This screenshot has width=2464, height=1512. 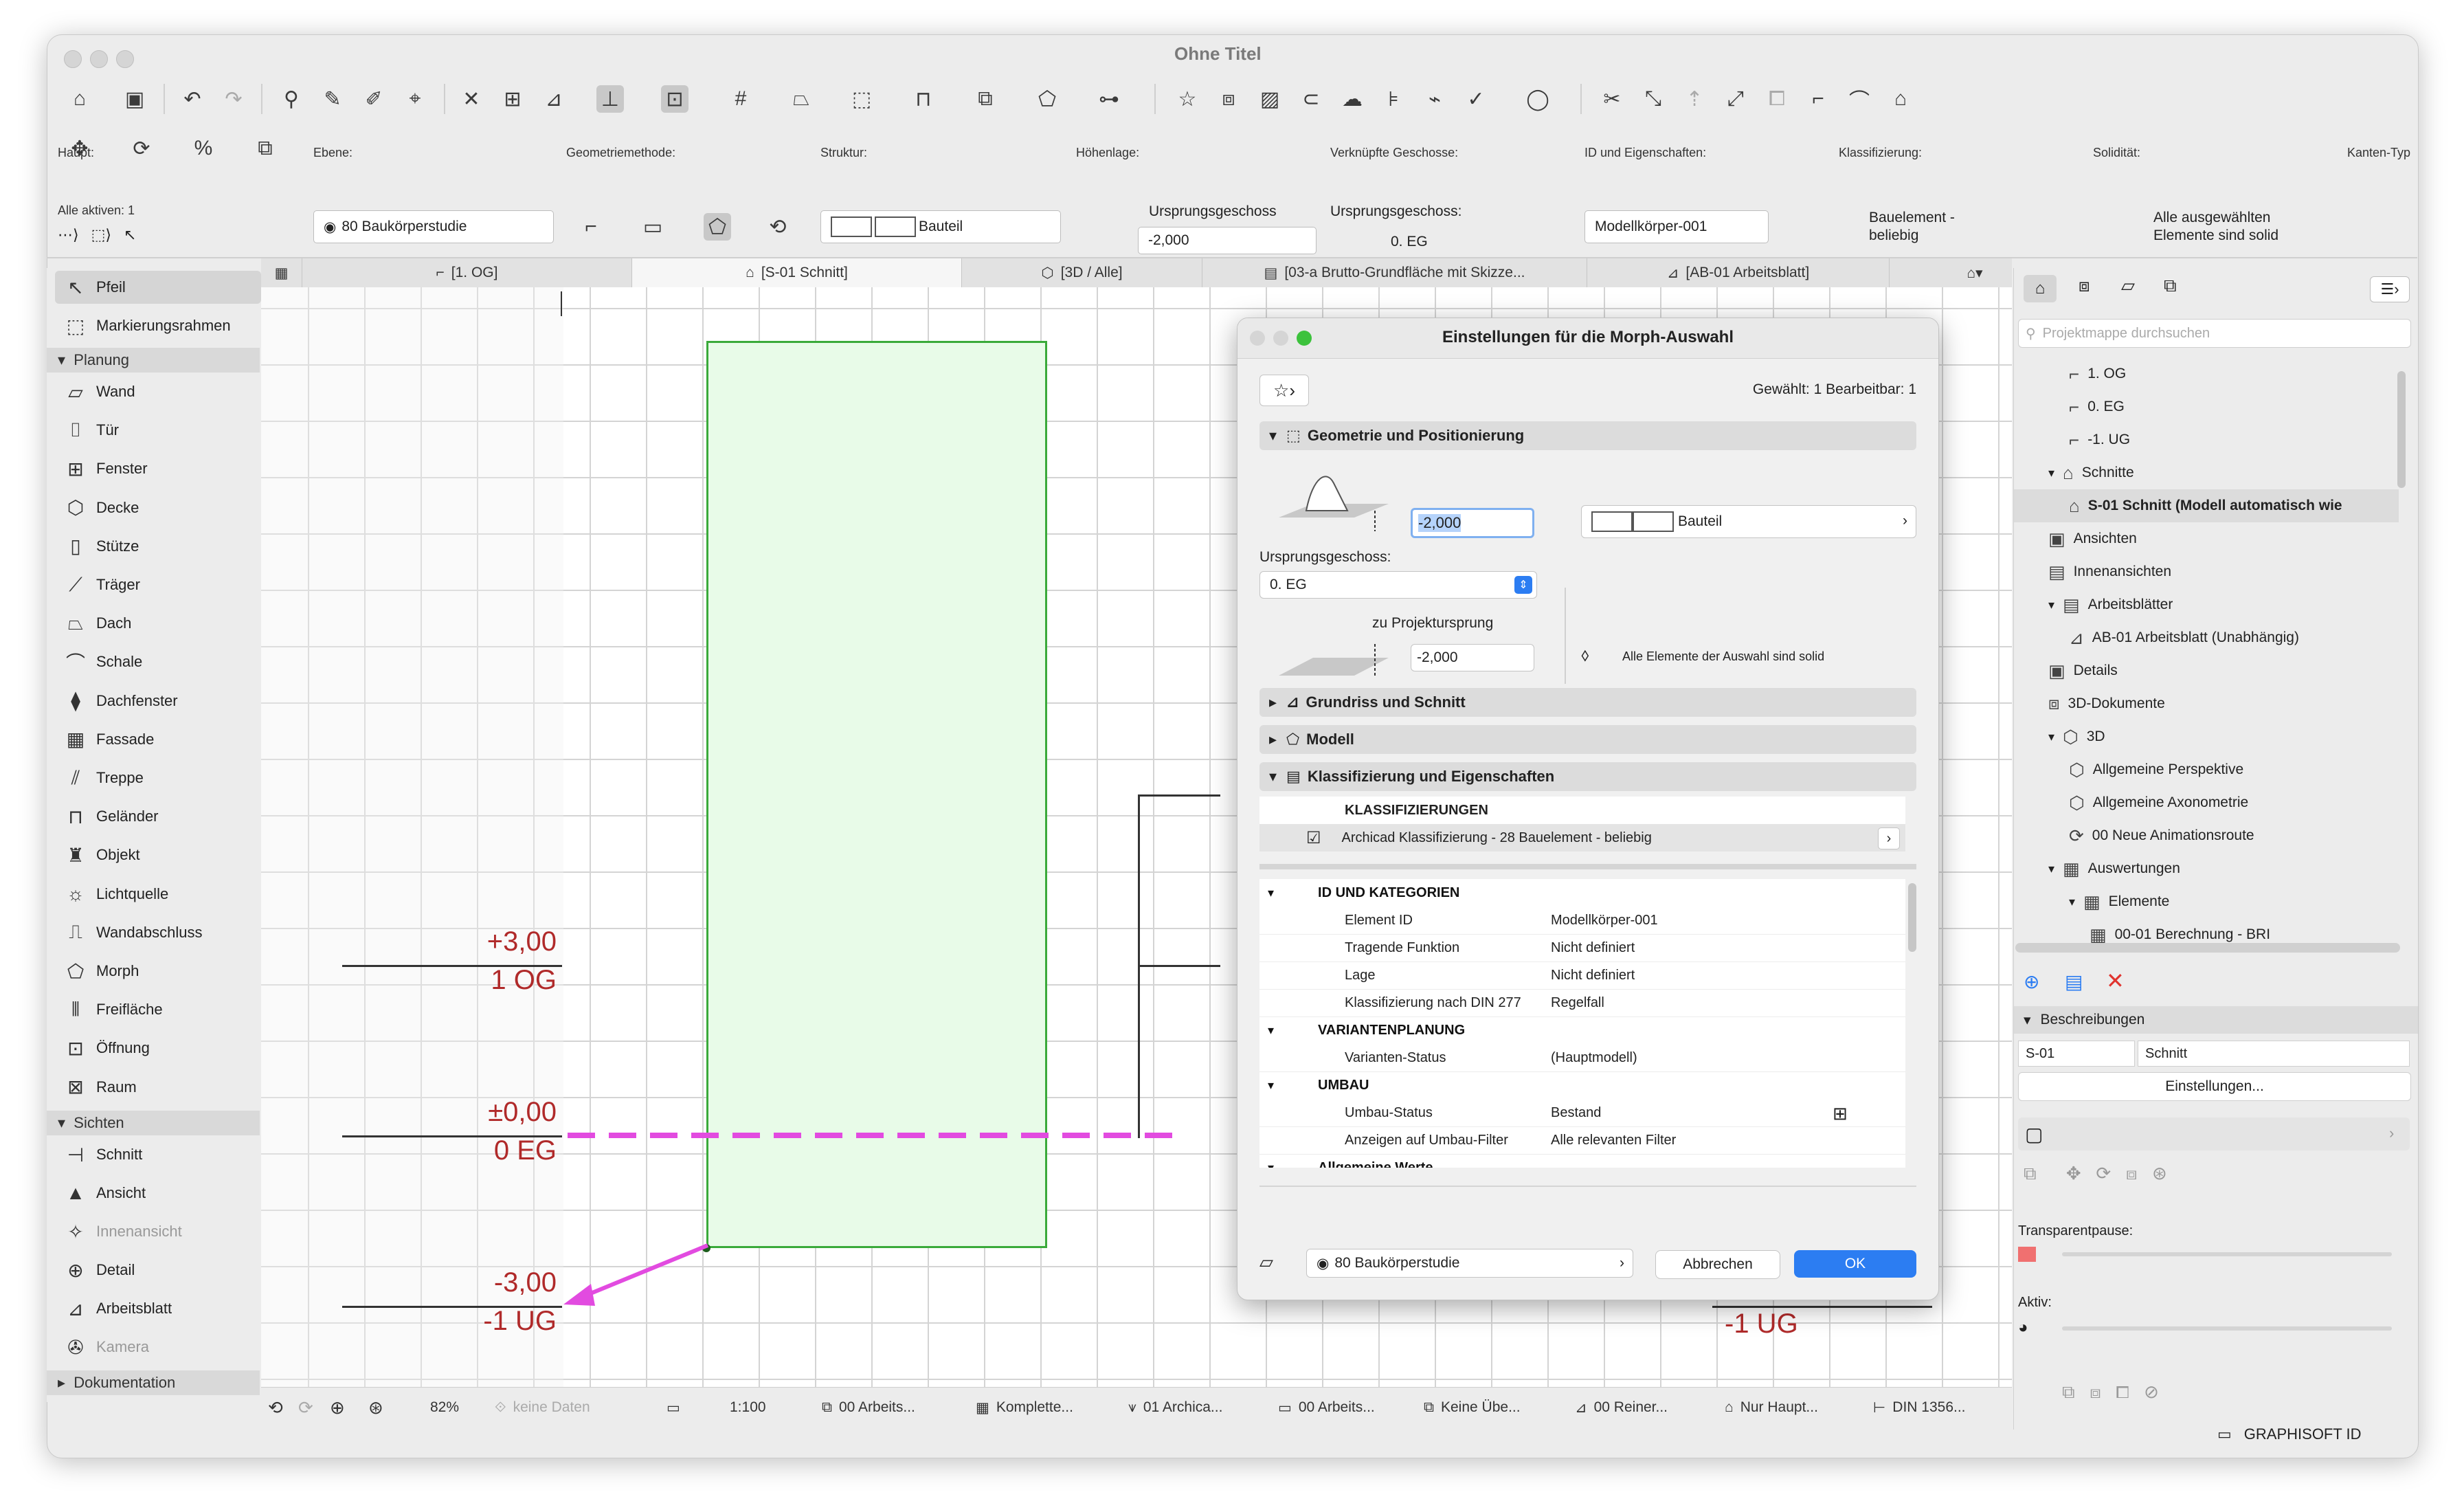 What do you see at coordinates (797, 272) in the screenshot?
I see `tab-s01-schnitt: ⌂ [S-01 Schnitt]` at bounding box center [797, 272].